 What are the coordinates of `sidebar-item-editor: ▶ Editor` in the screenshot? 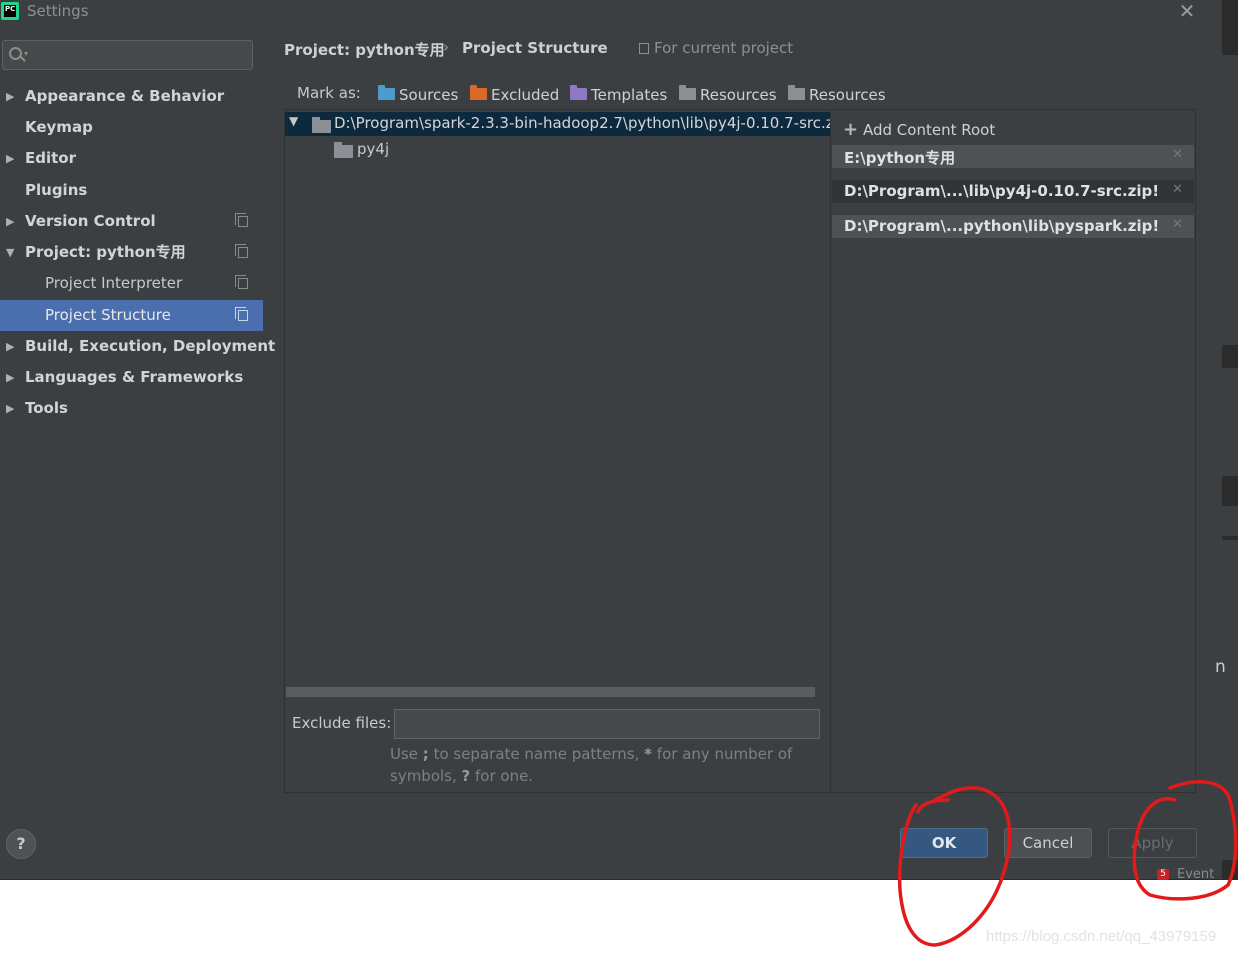 It's located at (131, 158).